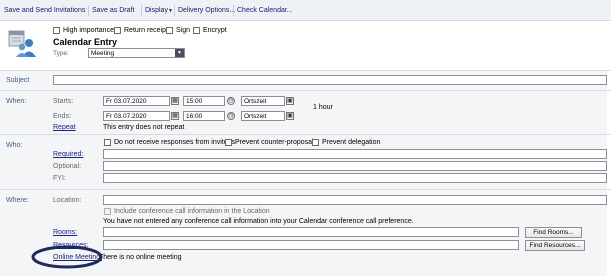 Image resolution: width=611 pixels, height=276 pixels. What do you see at coordinates (355, 178) in the screenshot?
I see `fyi-input` at bounding box center [355, 178].